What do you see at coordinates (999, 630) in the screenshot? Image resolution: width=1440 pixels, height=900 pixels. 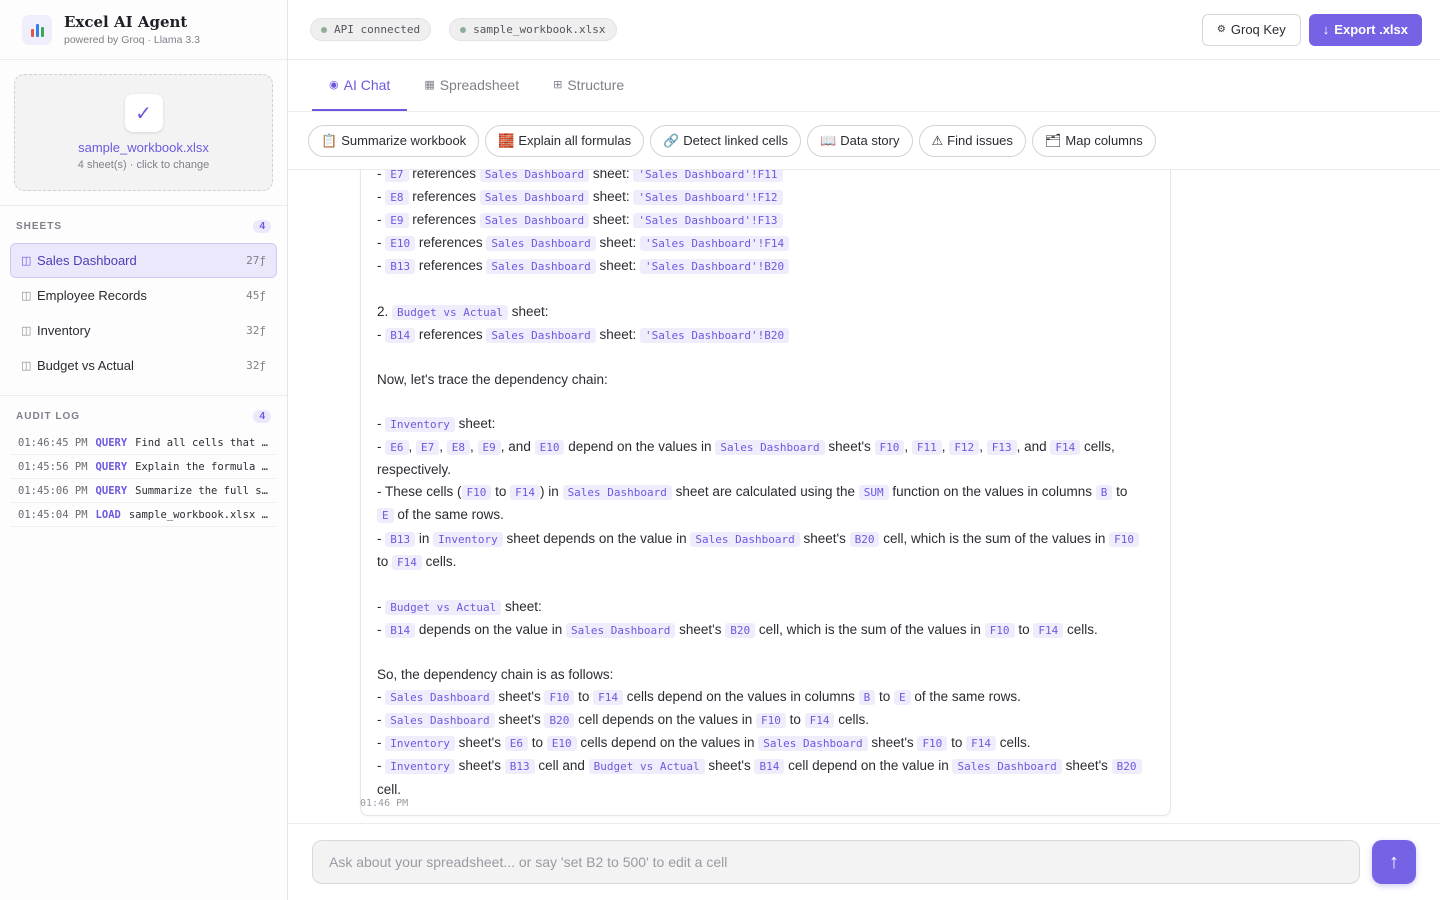 I see `cell-ref: F10` at bounding box center [999, 630].